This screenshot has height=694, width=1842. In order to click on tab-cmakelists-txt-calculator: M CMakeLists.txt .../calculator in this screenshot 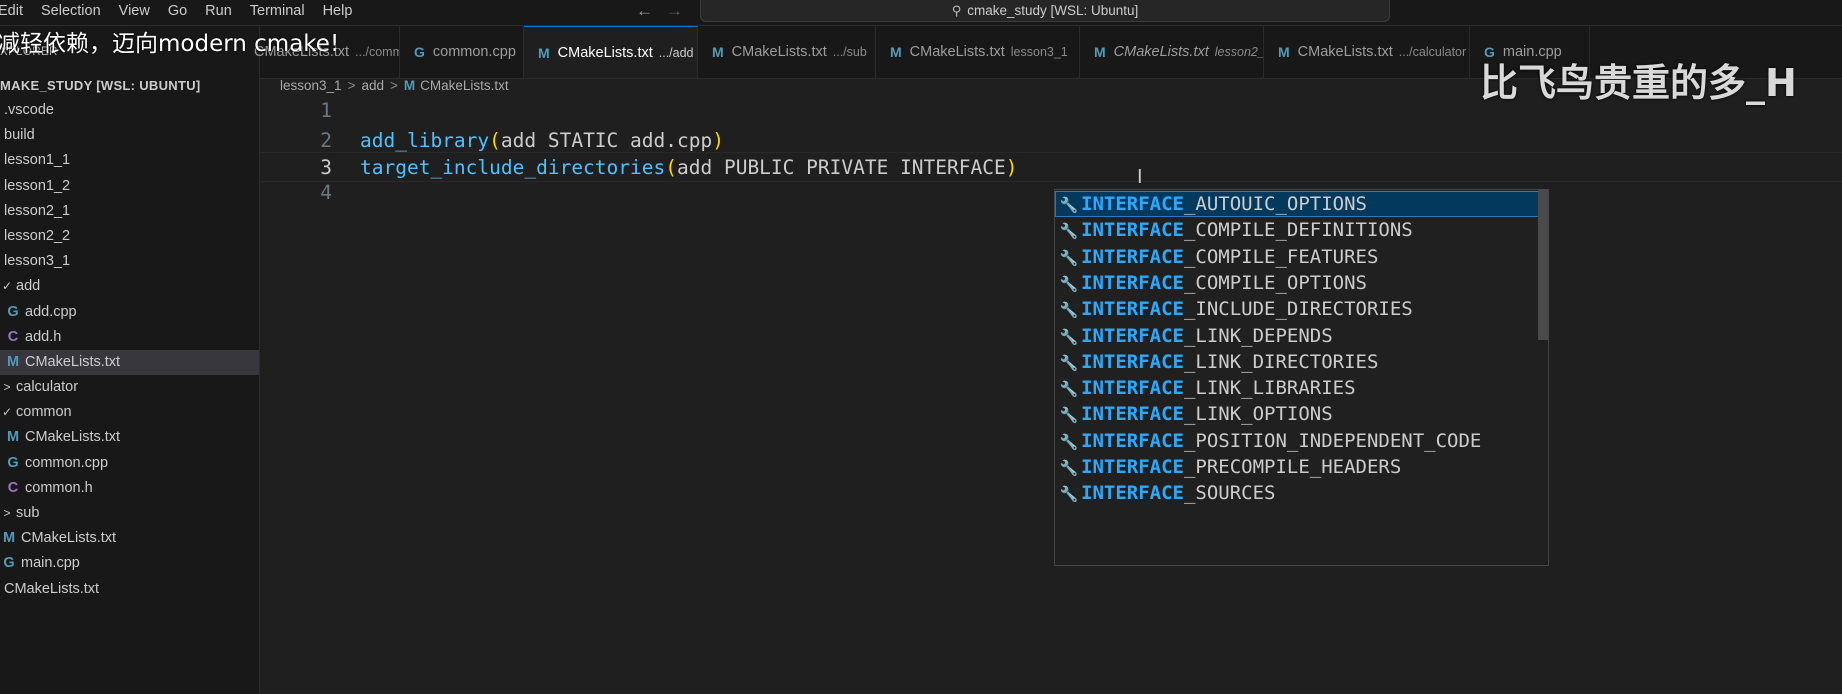, I will do `click(1367, 52)`.